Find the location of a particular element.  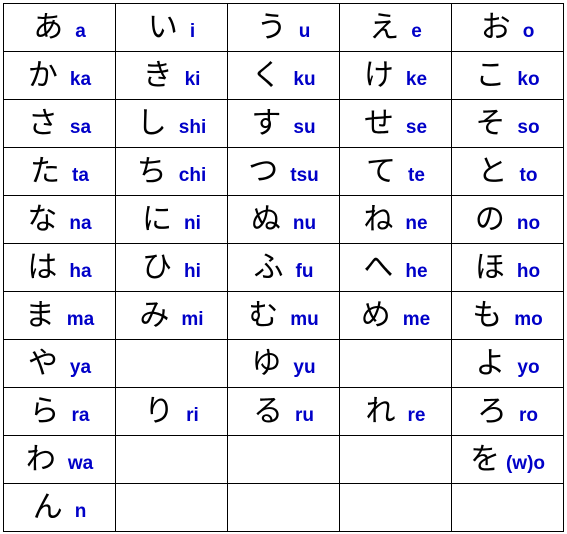

kana-glyph: ほ is located at coordinates (489, 267).